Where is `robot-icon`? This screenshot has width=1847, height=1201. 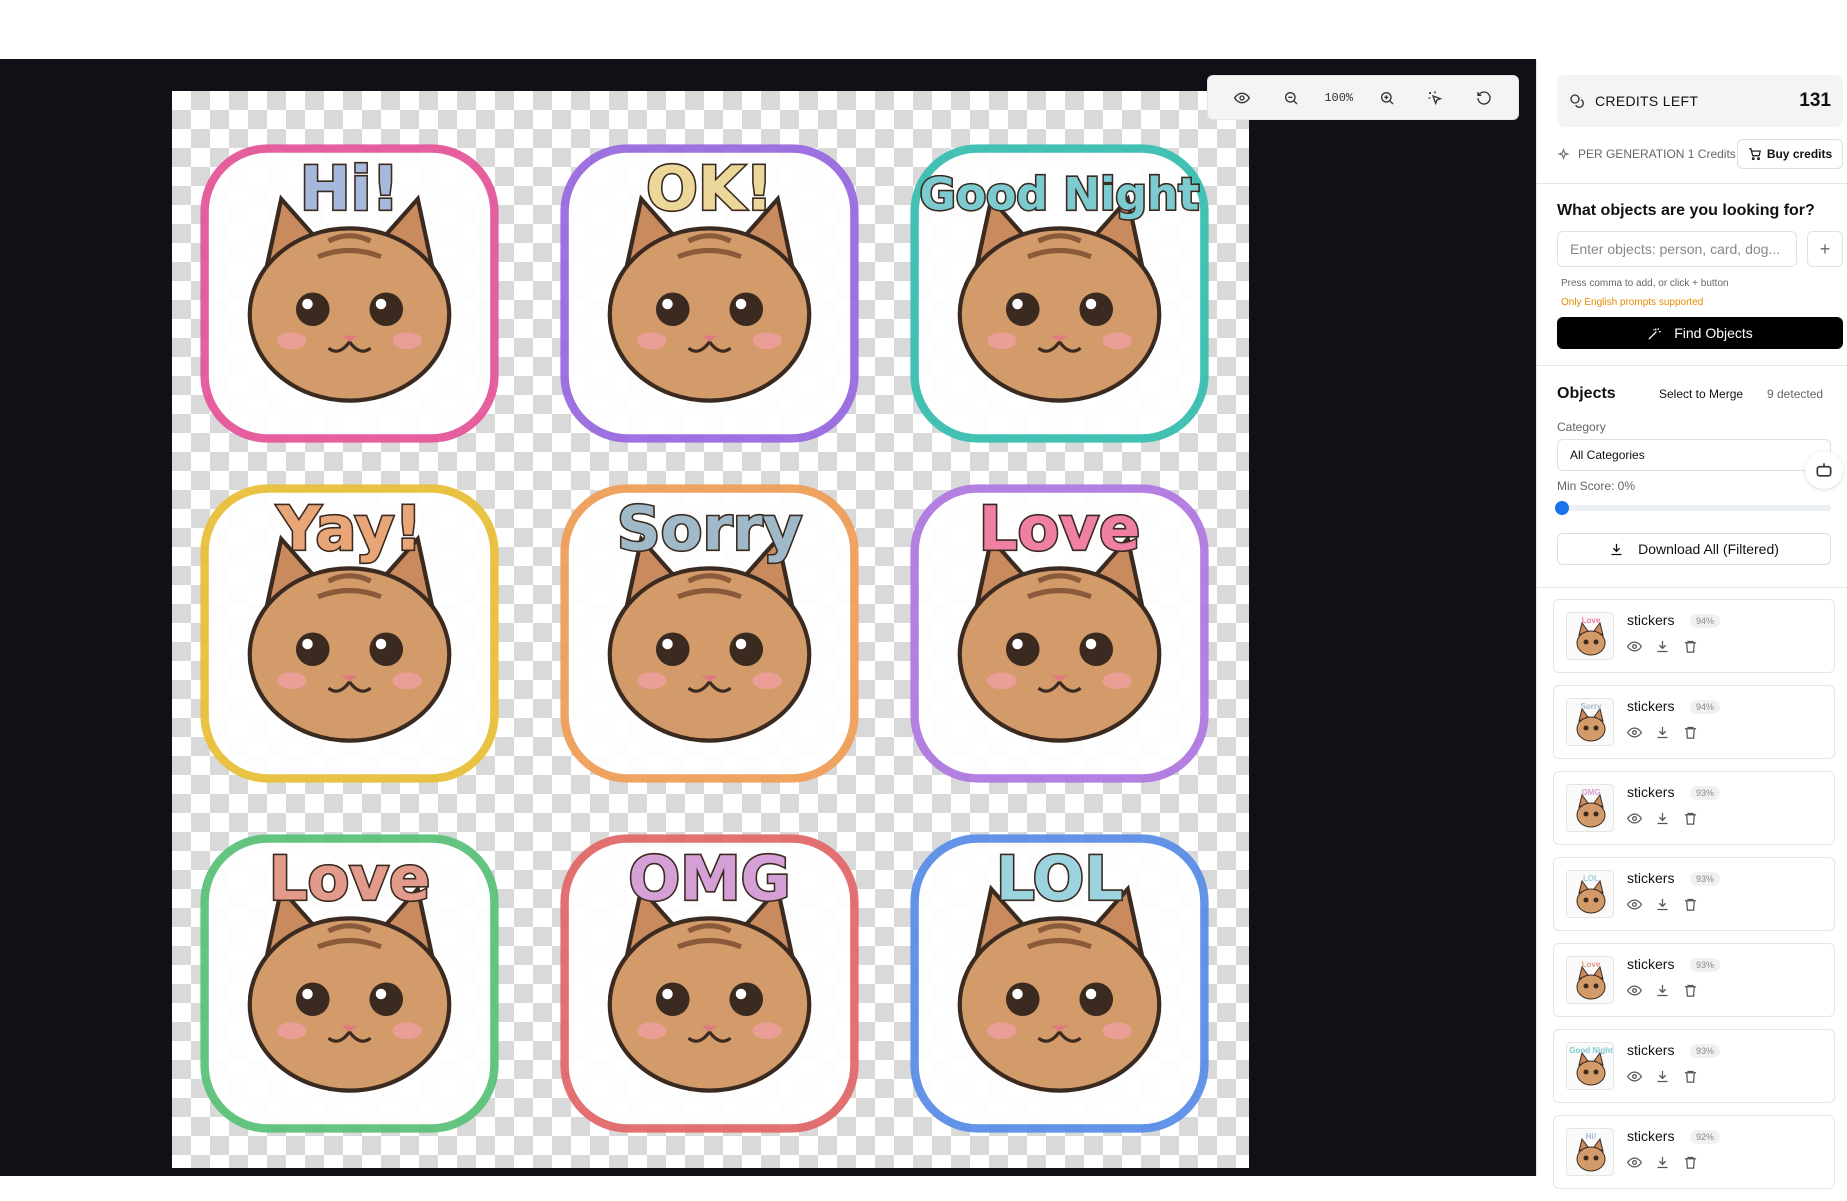
robot-icon is located at coordinates (1824, 470).